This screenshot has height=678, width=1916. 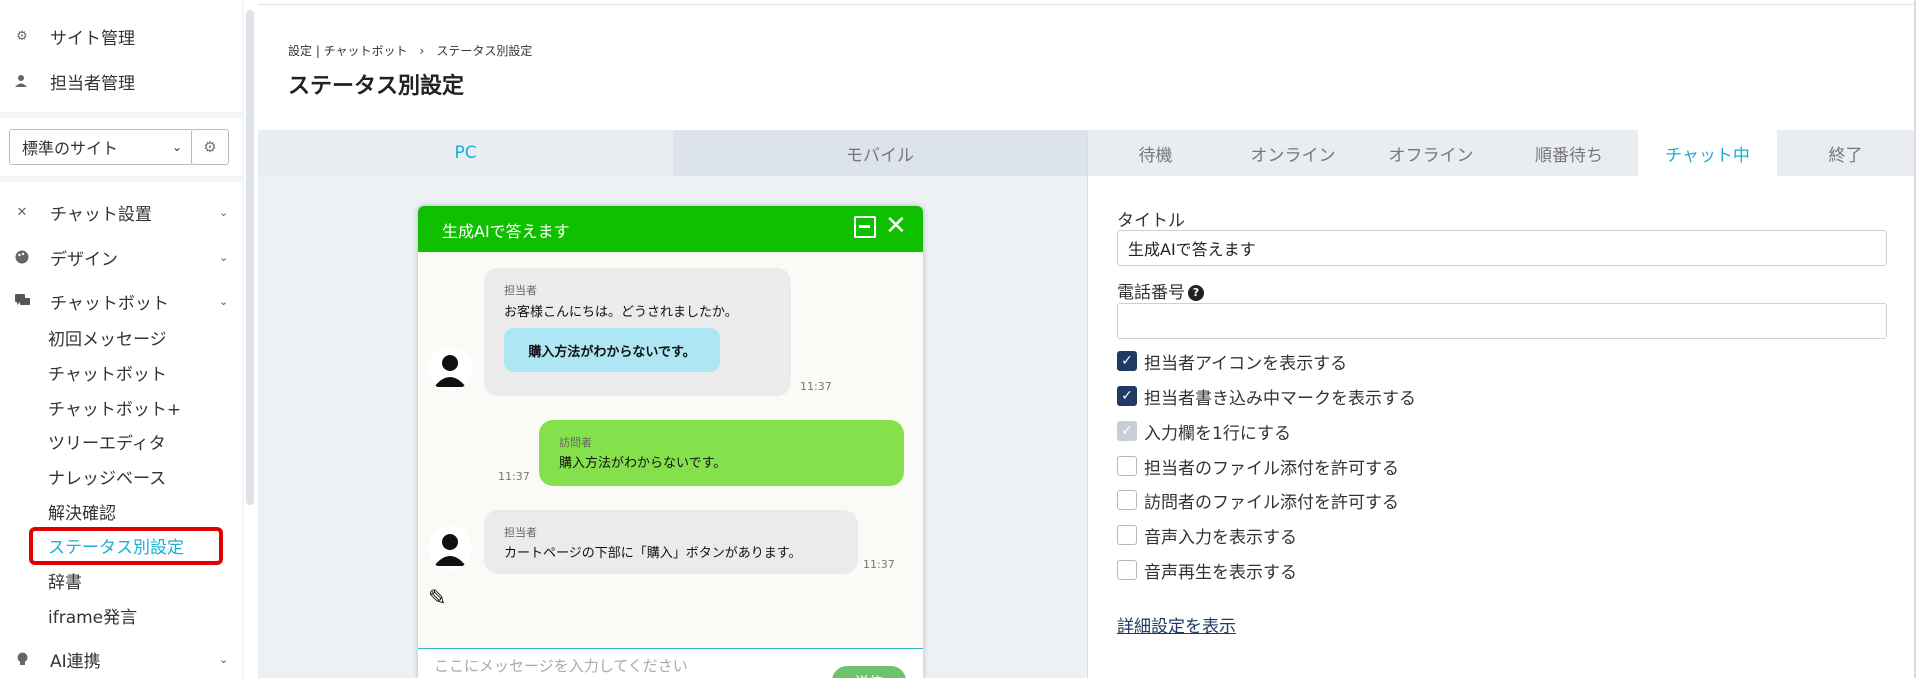 I want to click on sidebar-item-chatbot: チャットボット ⌄, so click(x=121, y=301).